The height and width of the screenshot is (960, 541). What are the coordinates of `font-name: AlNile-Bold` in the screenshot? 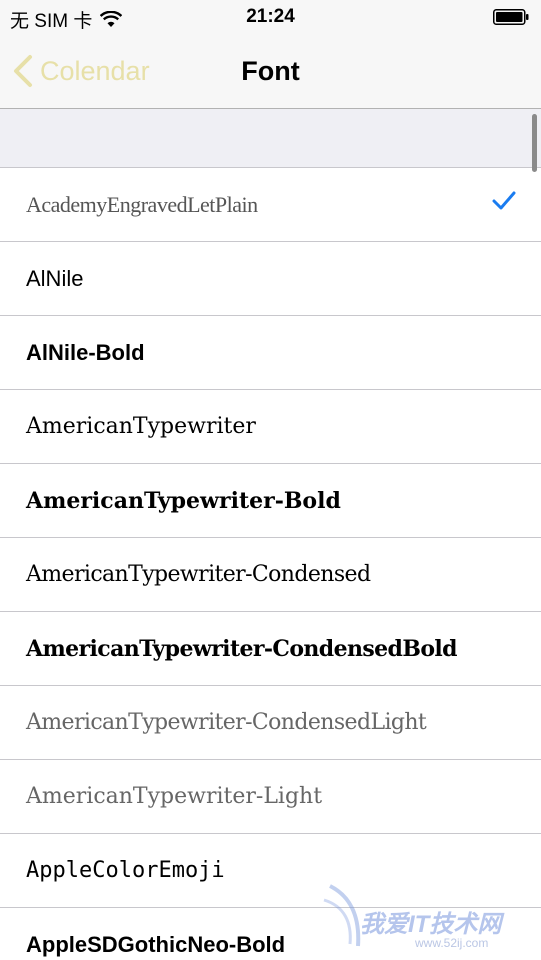 It's located at (85, 352).